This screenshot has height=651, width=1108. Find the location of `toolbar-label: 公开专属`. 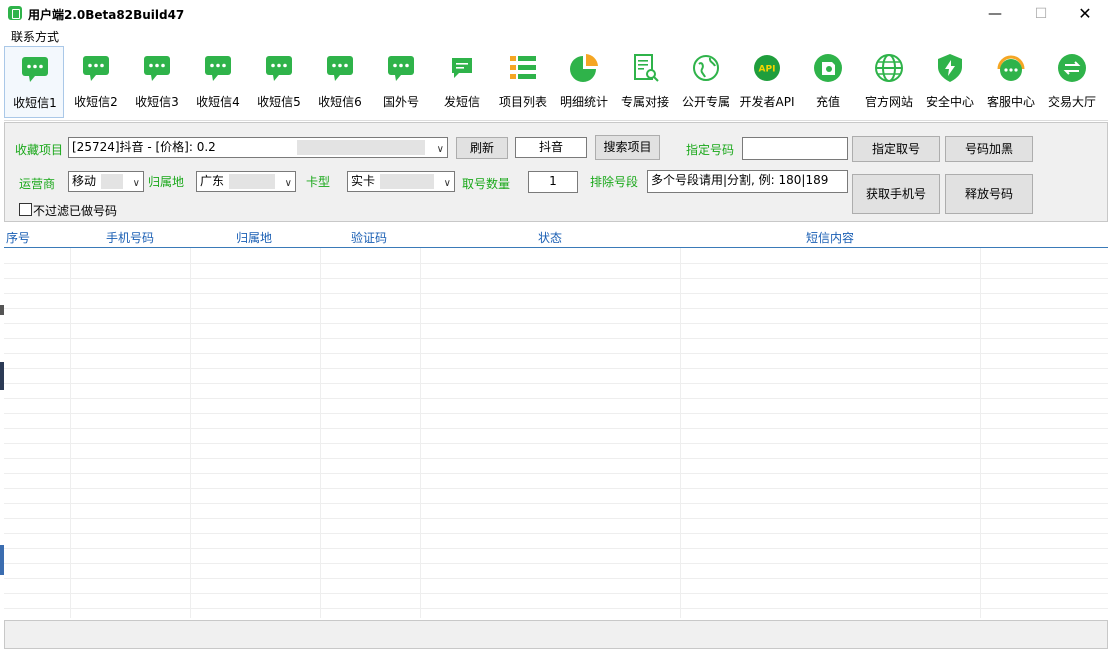

toolbar-label: 公开专属 is located at coordinates (705, 102).